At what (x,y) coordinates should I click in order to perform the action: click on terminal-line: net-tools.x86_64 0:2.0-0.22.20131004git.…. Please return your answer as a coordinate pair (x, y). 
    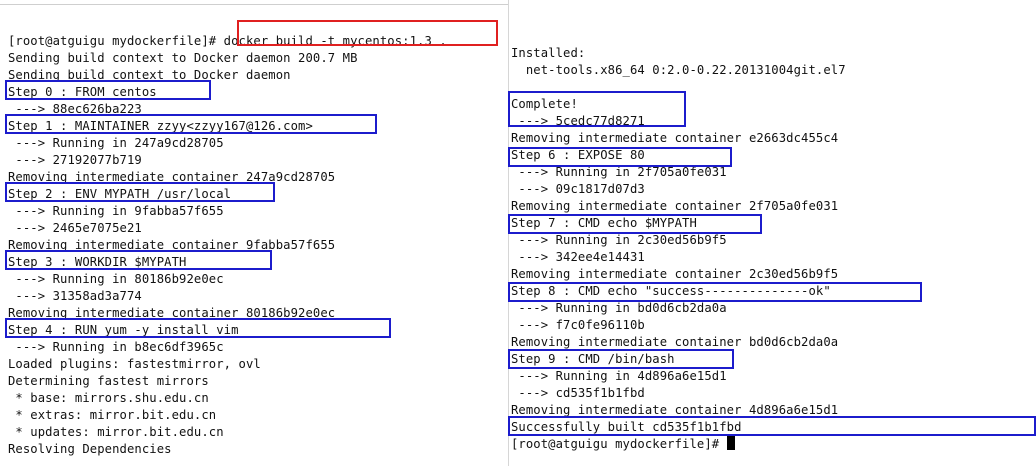
    Looking at the image, I should click on (678, 70).